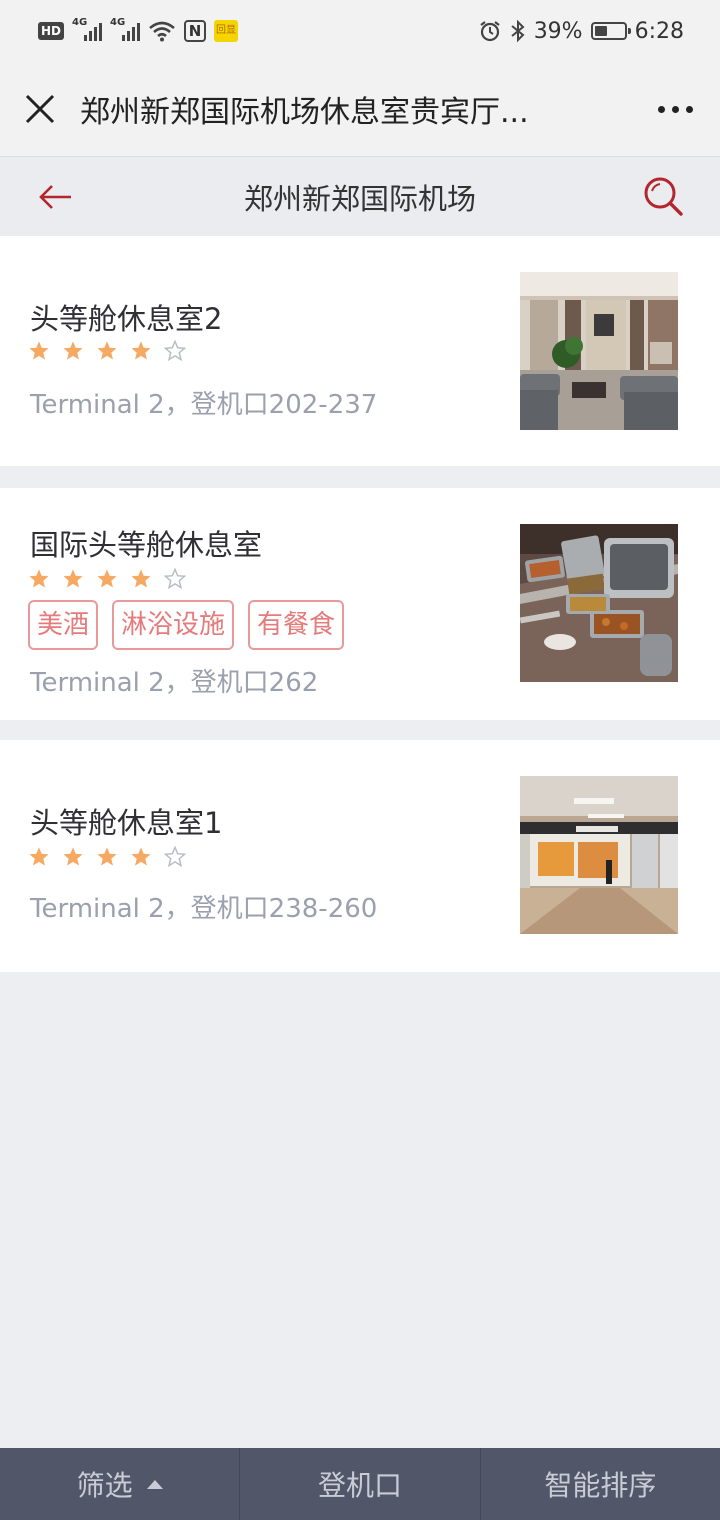  I want to click on bottom-filter-bar: 筛选 登机口 智能排序, so click(360, 1484).